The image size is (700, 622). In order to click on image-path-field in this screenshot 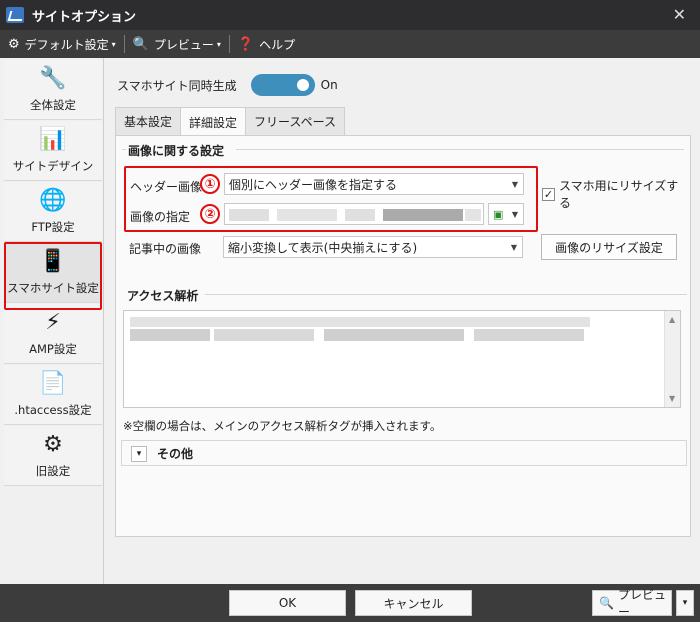, I will do `click(354, 214)`.